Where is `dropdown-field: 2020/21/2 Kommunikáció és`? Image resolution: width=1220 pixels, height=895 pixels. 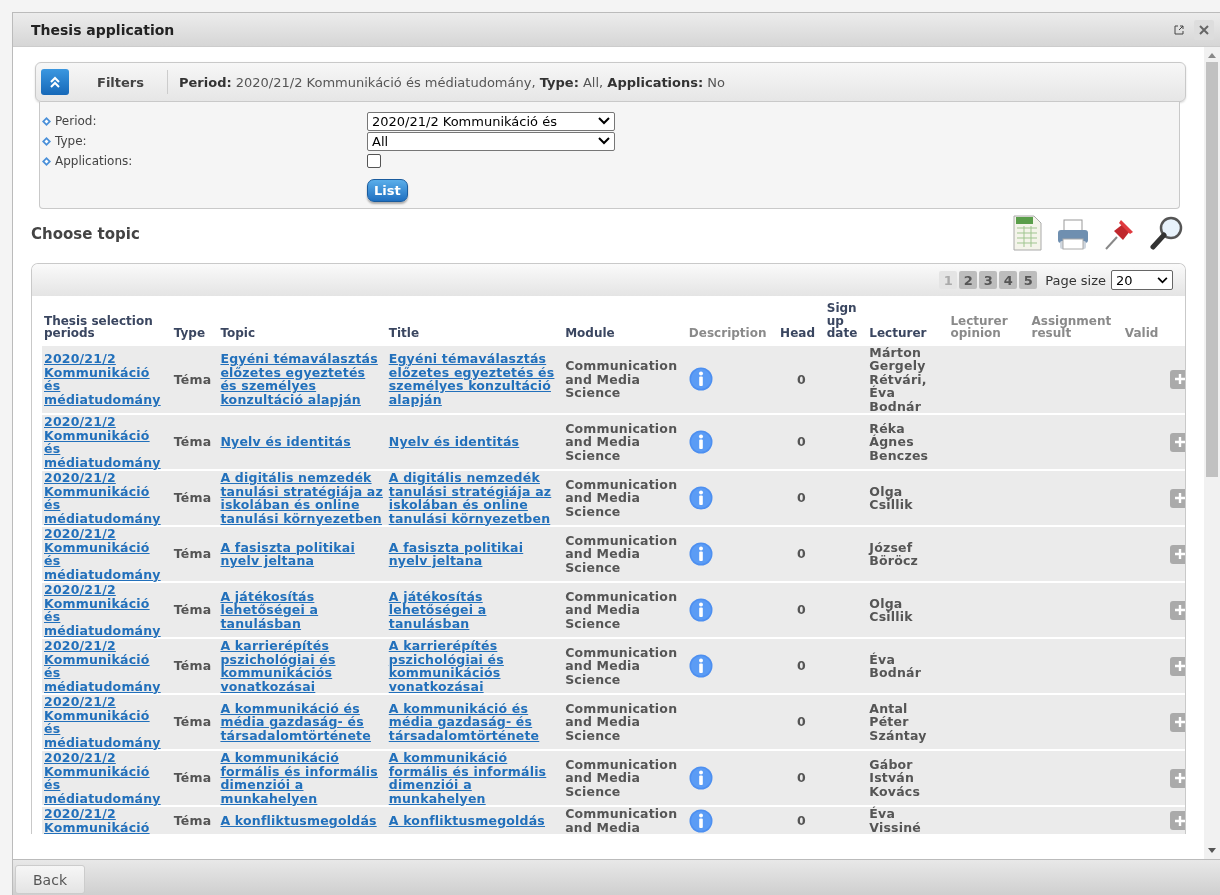
dropdown-field: 2020/21/2 Kommunikáció és is located at coordinates (491, 121).